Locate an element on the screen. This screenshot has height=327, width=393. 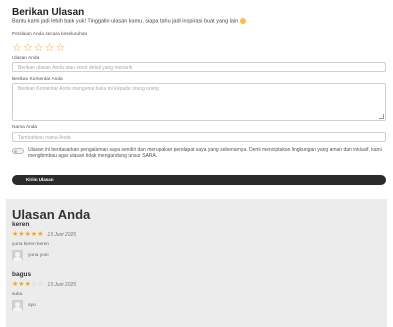
review-body: yuna keren keren is located at coordinates (31, 244).